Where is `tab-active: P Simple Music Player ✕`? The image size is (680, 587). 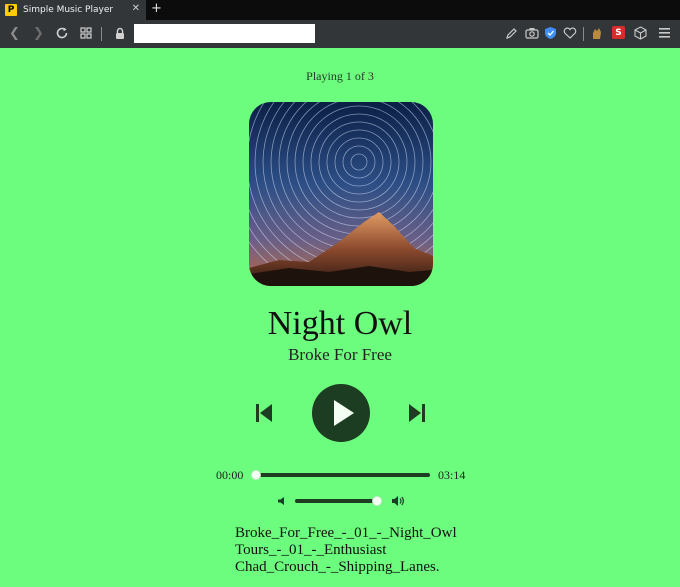
tab-active: P Simple Music Player ✕ is located at coordinates (73, 10).